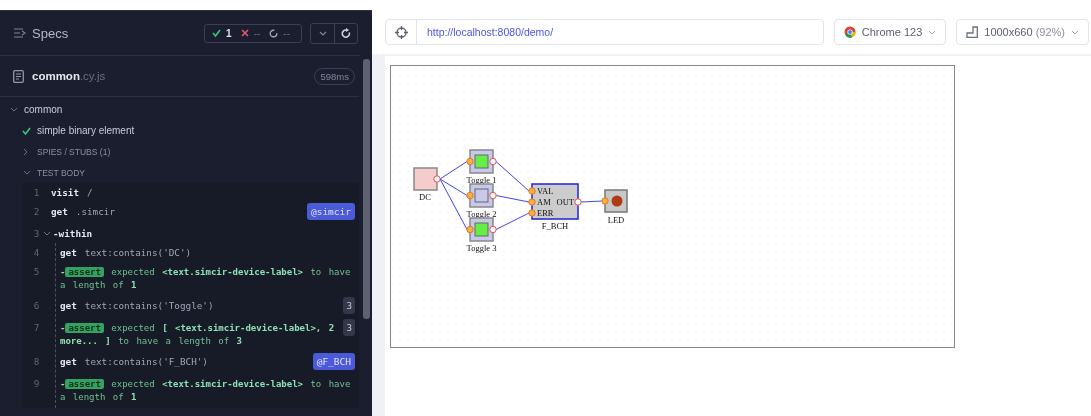  I want to click on file-icon, so click(18, 76).